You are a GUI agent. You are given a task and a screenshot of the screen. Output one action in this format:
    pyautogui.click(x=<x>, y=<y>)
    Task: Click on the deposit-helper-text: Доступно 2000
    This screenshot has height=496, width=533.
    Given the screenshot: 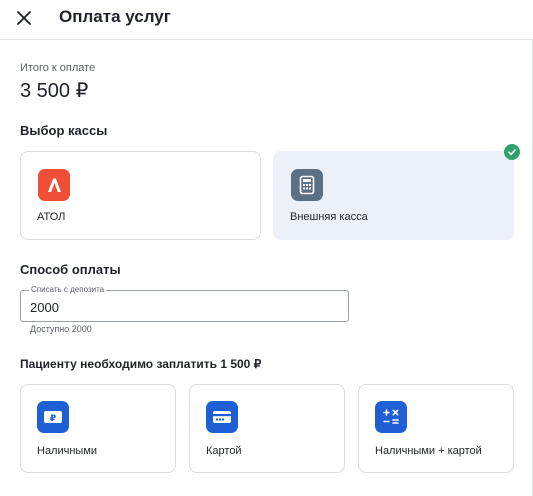 What is the action you would take?
    pyautogui.click(x=61, y=329)
    